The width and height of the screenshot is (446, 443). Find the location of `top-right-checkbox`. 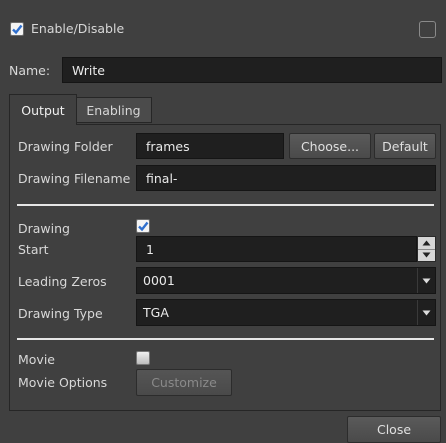

top-right-checkbox is located at coordinates (427, 29).